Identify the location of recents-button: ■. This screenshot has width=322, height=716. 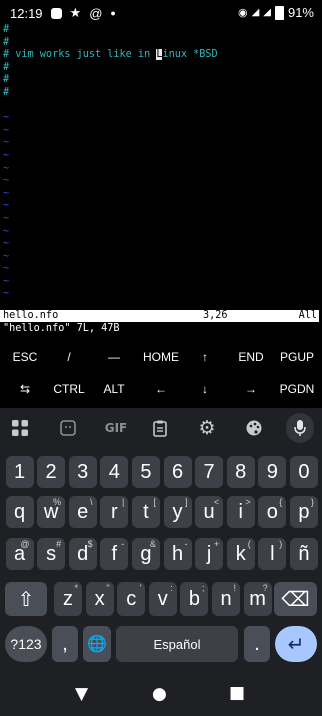
(237, 693).